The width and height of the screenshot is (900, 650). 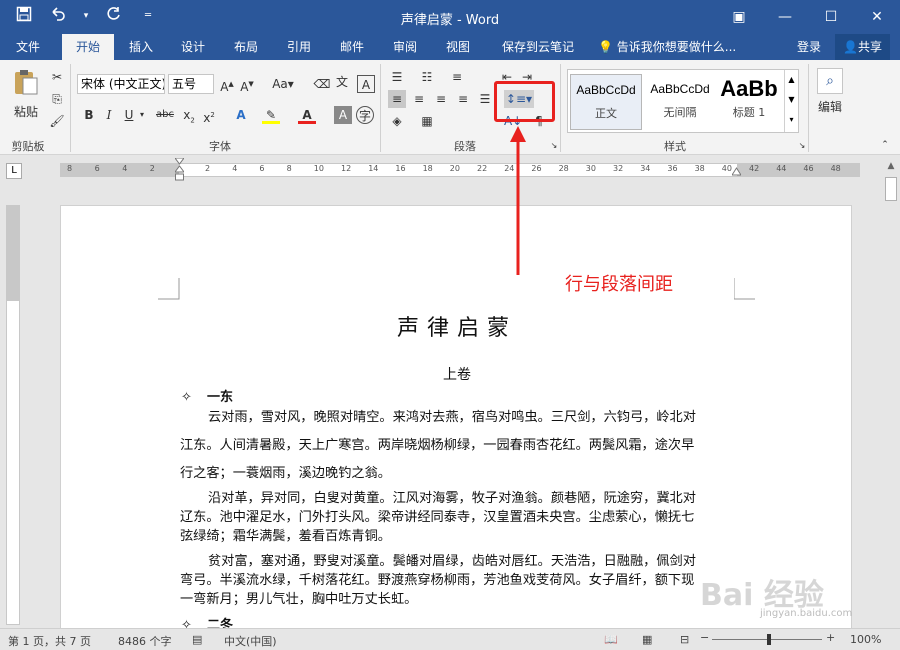 What do you see at coordinates (343, 115) in the screenshot?
I see `char-shading-icon: A` at bounding box center [343, 115].